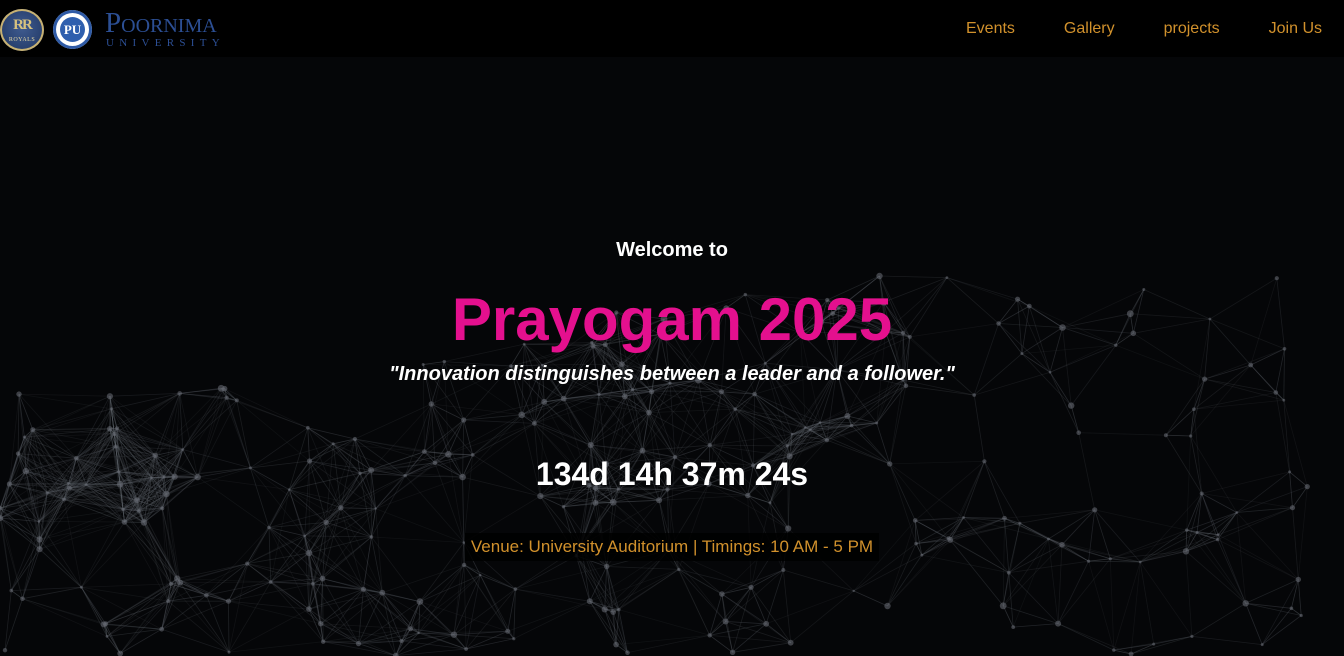 The width and height of the screenshot is (1344, 656). I want to click on nav-menu: Events Gallery projects Join Us, so click(1119, 29).